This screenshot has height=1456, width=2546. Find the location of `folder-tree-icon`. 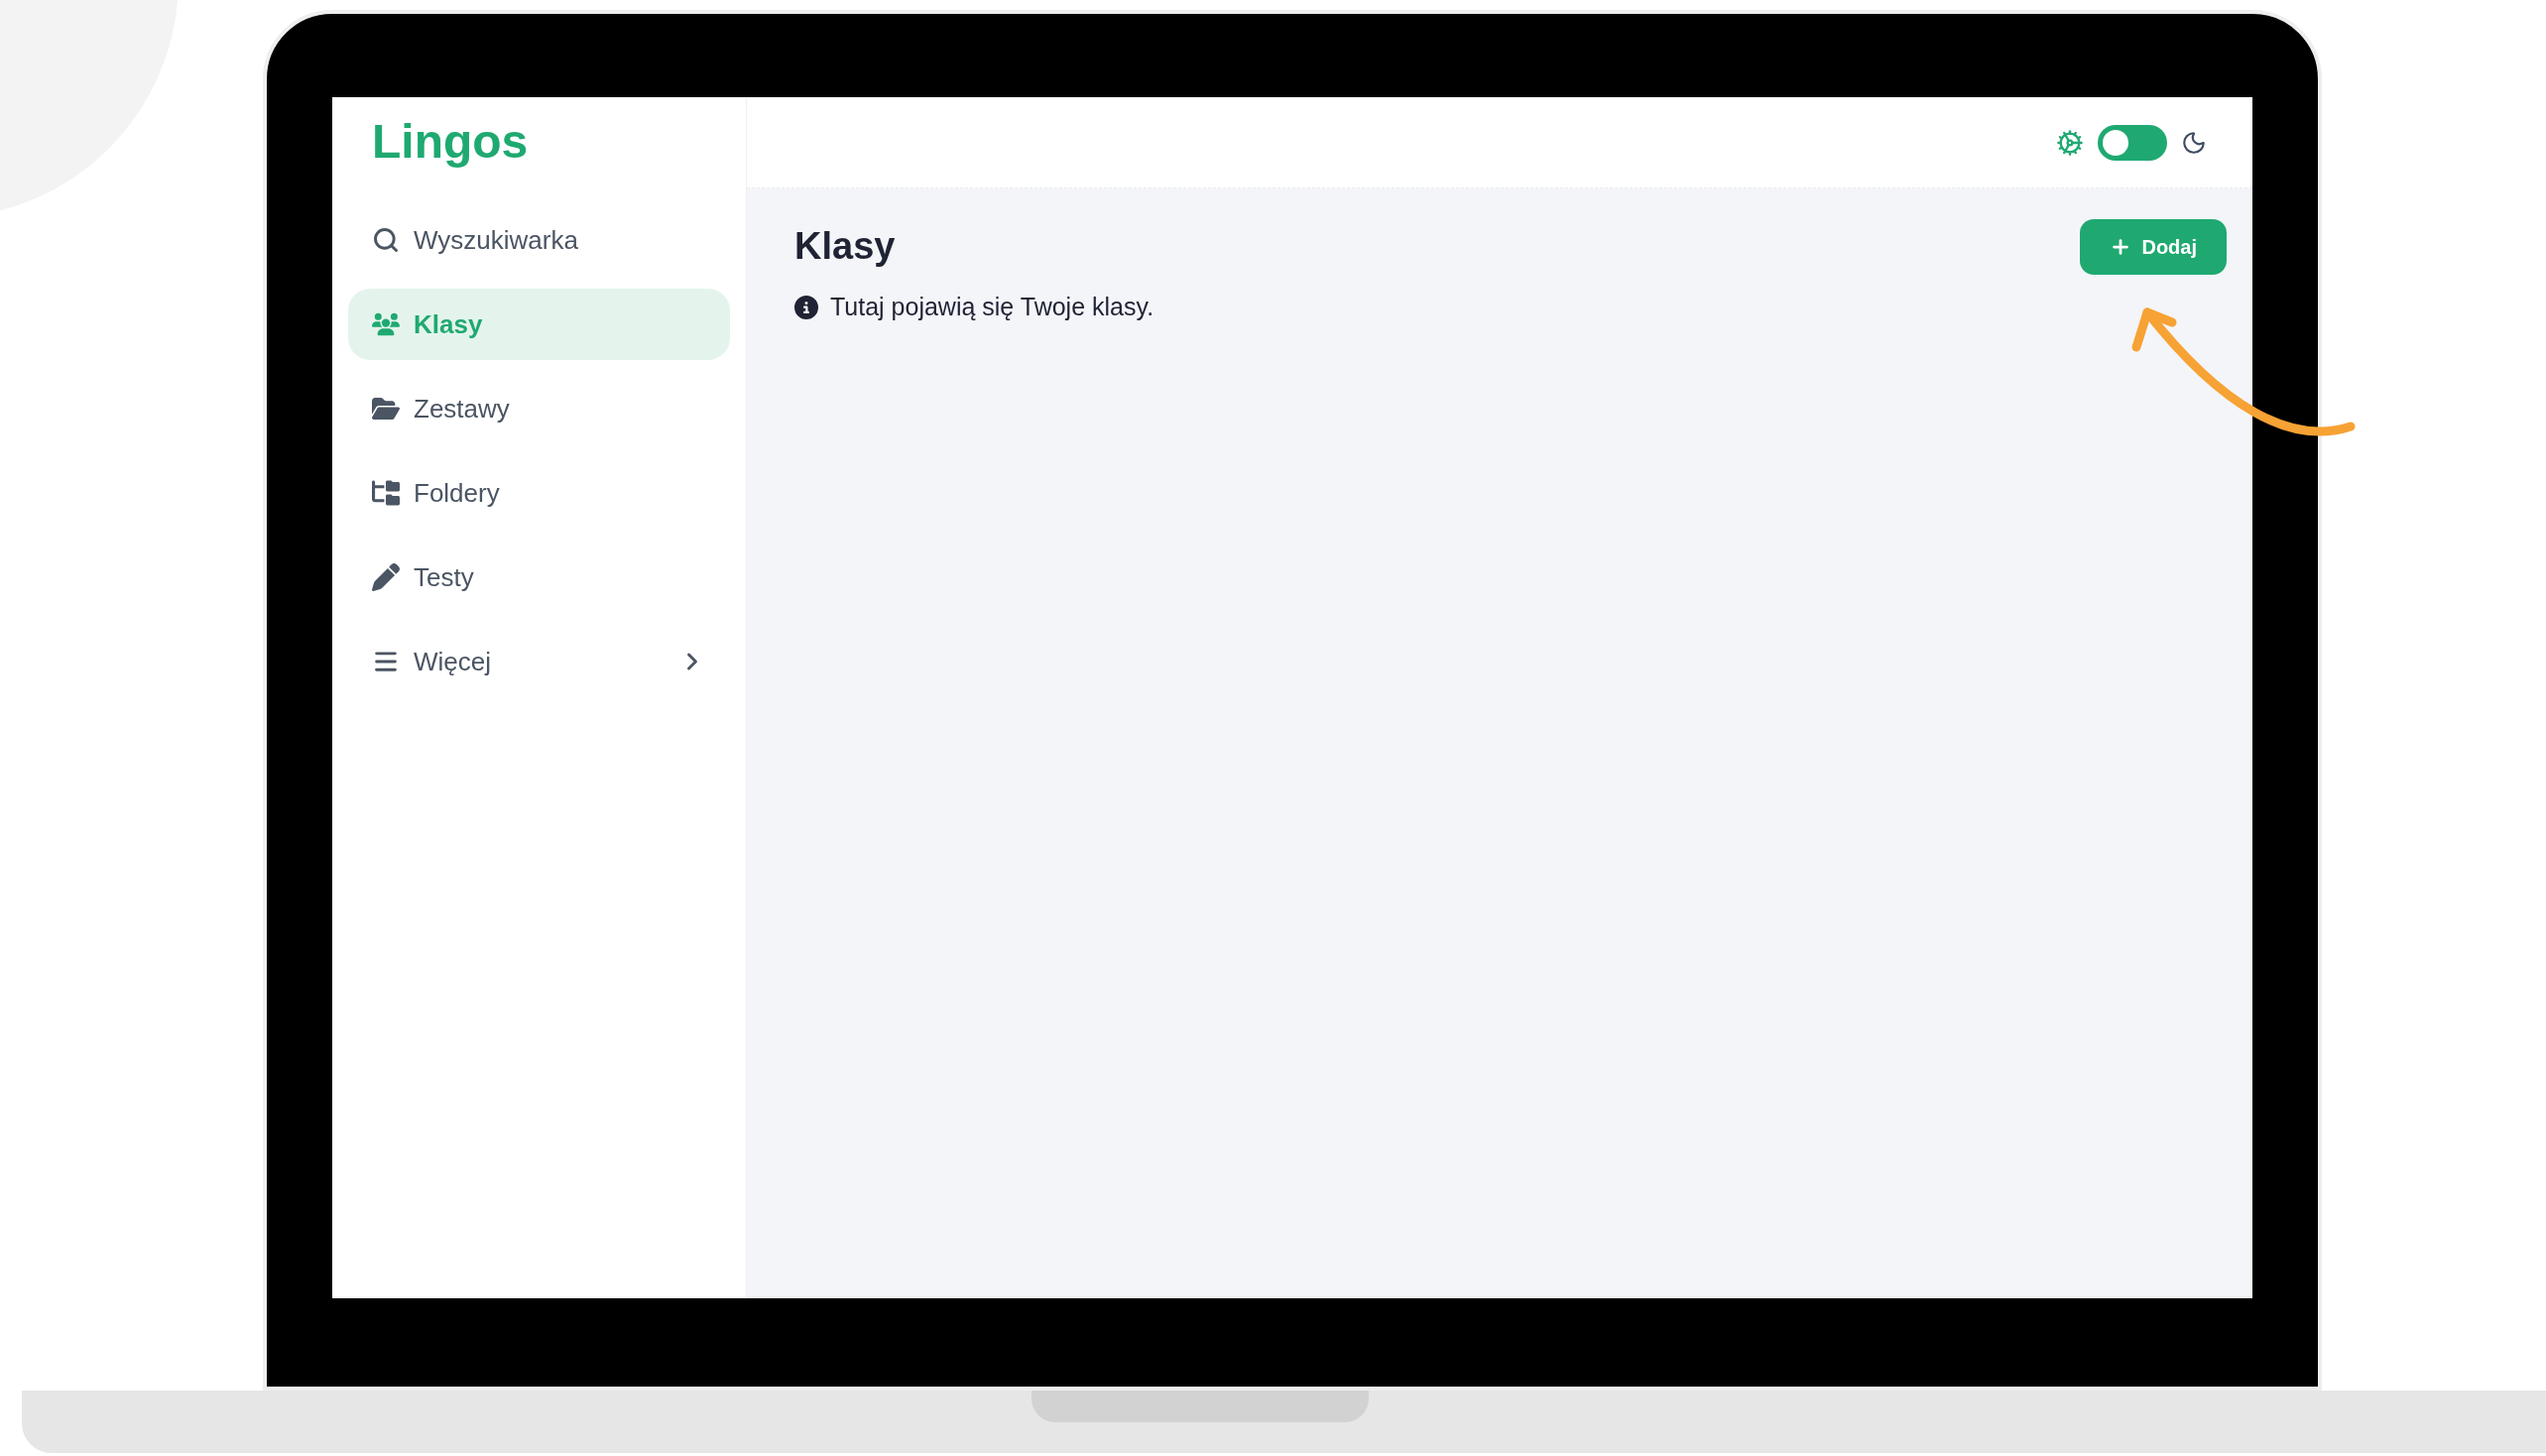

folder-tree-icon is located at coordinates (386, 493).